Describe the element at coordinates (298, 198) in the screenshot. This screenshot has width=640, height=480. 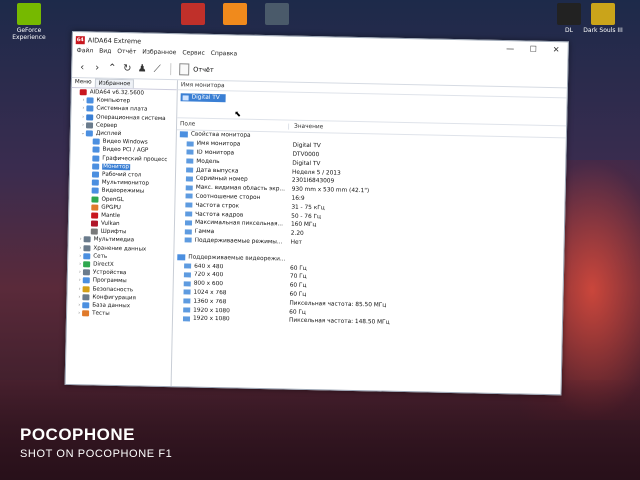
I see `value-cell: 16:9` at that location.